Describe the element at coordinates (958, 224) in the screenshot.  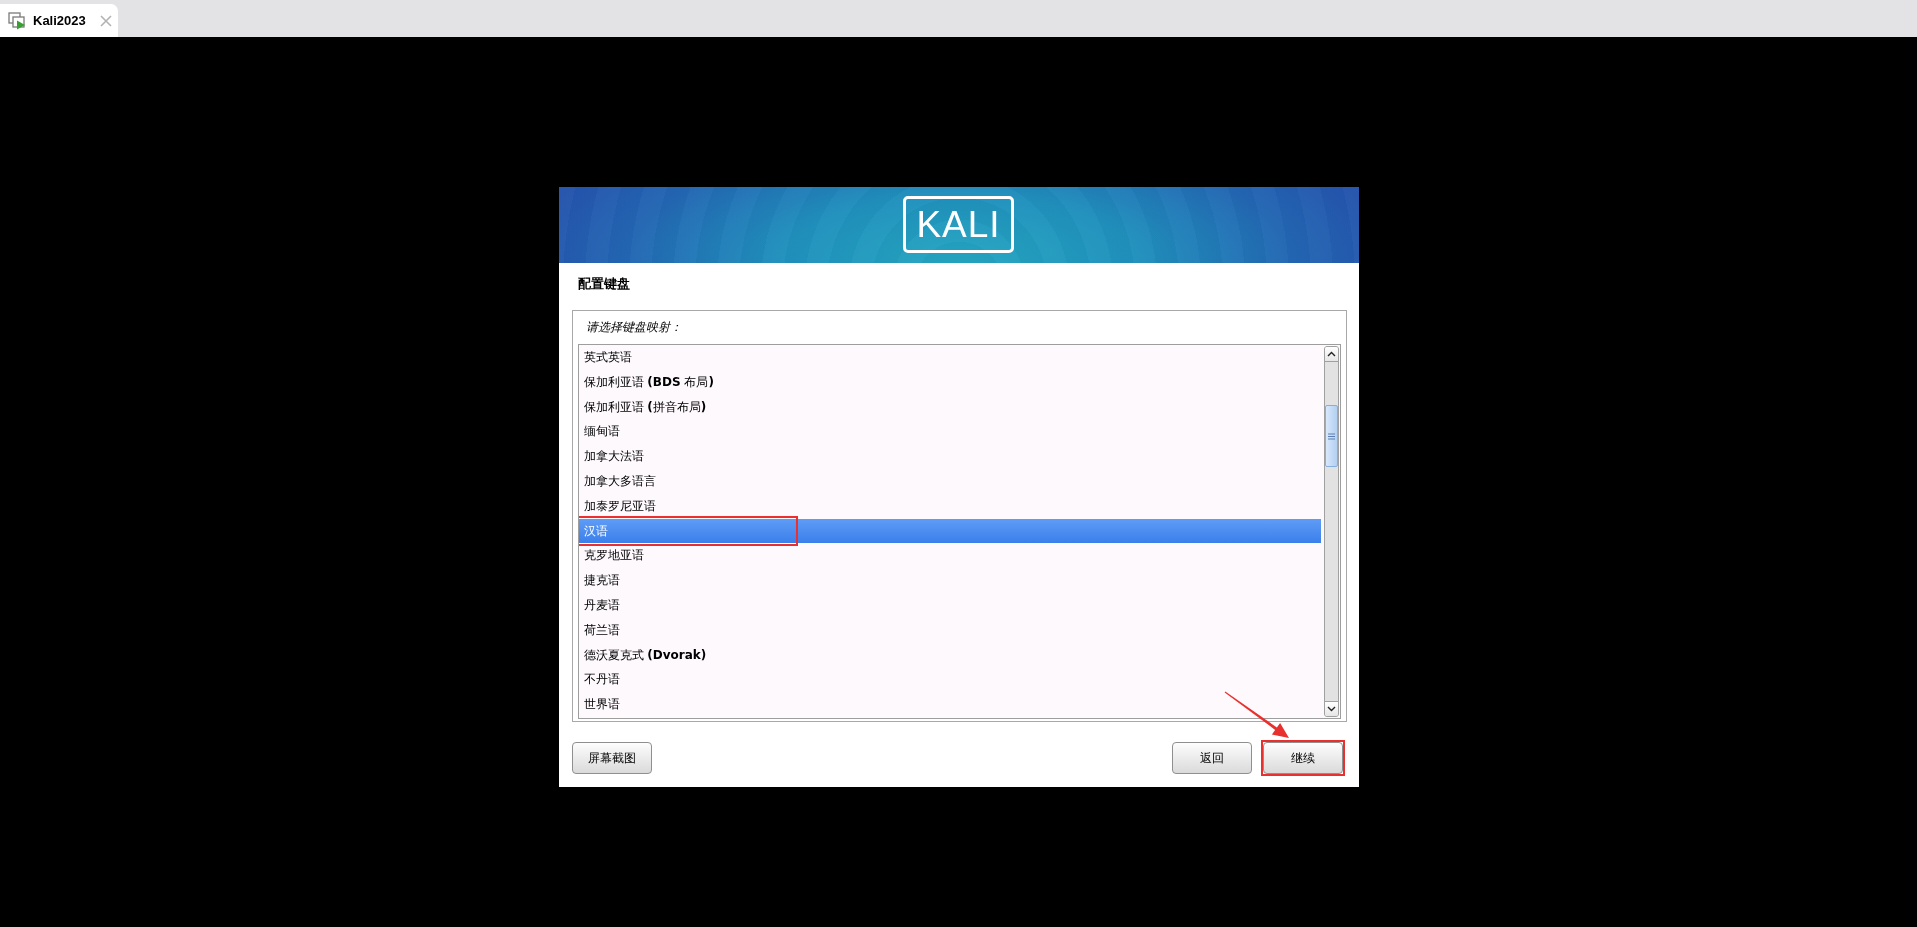
I see `logo-wordmark: KALI` at that location.